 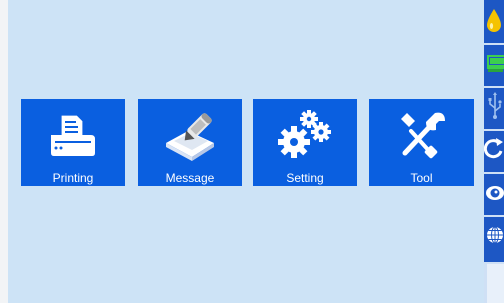 I want to click on wrench-screwdriver-icon, so click(x=421, y=135).